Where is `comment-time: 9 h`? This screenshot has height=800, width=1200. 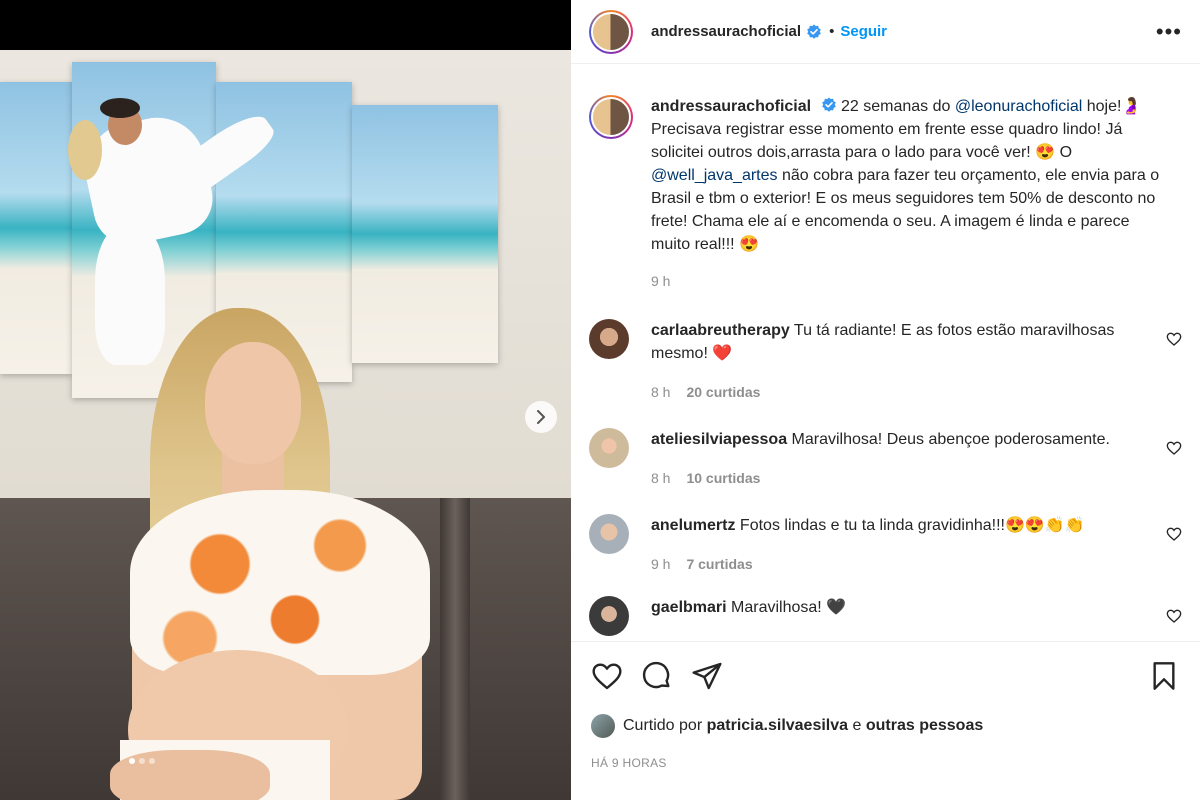 comment-time: 9 h is located at coordinates (661, 564).